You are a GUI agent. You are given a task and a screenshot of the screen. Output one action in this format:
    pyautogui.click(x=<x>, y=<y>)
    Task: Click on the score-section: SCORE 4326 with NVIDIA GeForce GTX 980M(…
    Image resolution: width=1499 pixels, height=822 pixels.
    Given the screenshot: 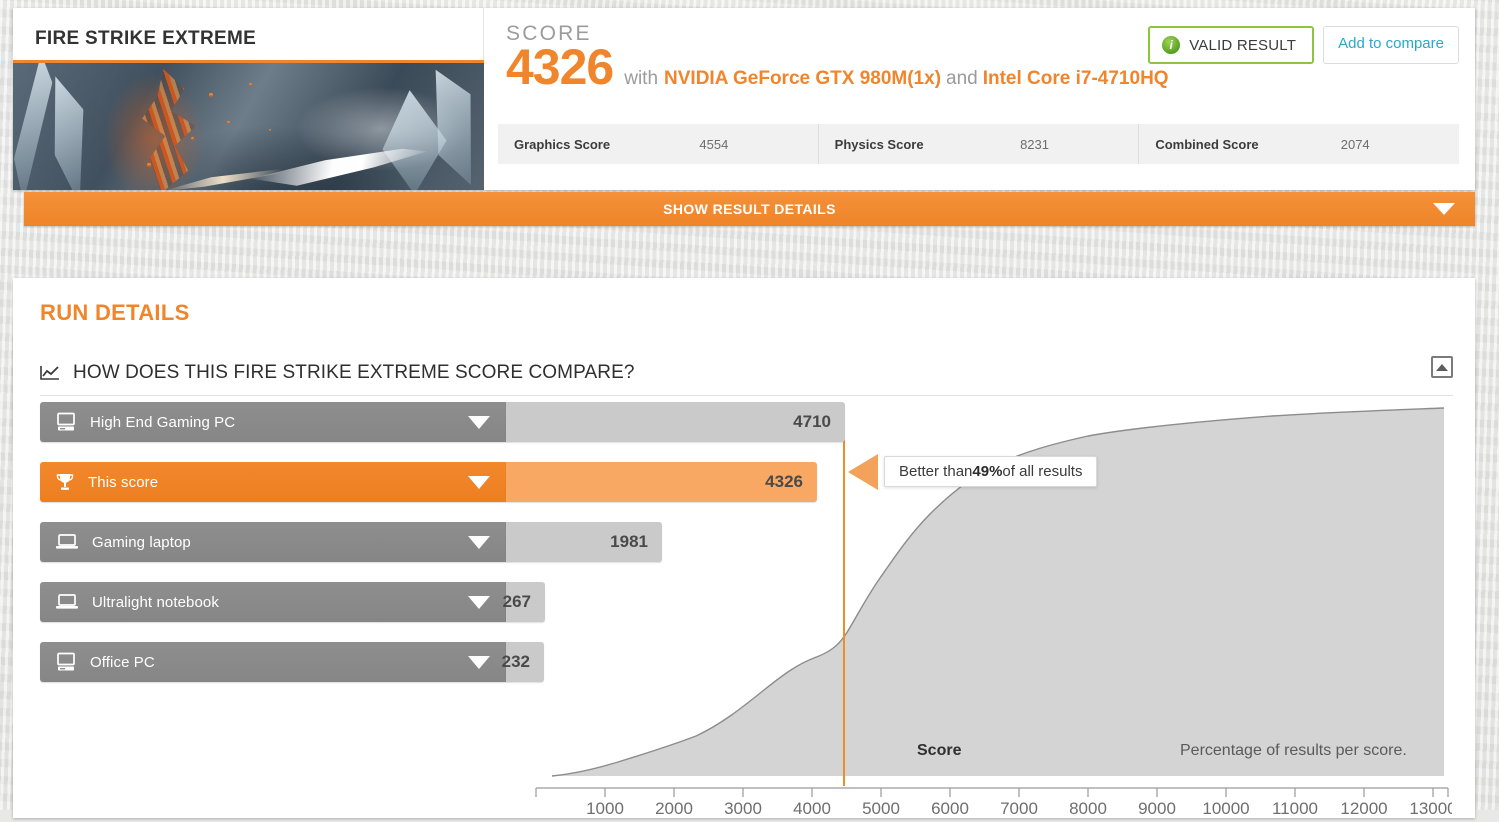 What is the action you would take?
    pyautogui.click(x=979, y=99)
    